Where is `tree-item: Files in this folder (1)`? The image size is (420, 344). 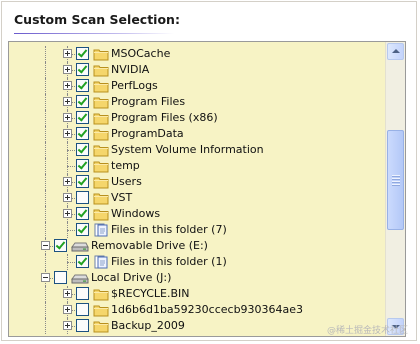
tree-item: Files in this folder (1) is located at coordinates (197, 262).